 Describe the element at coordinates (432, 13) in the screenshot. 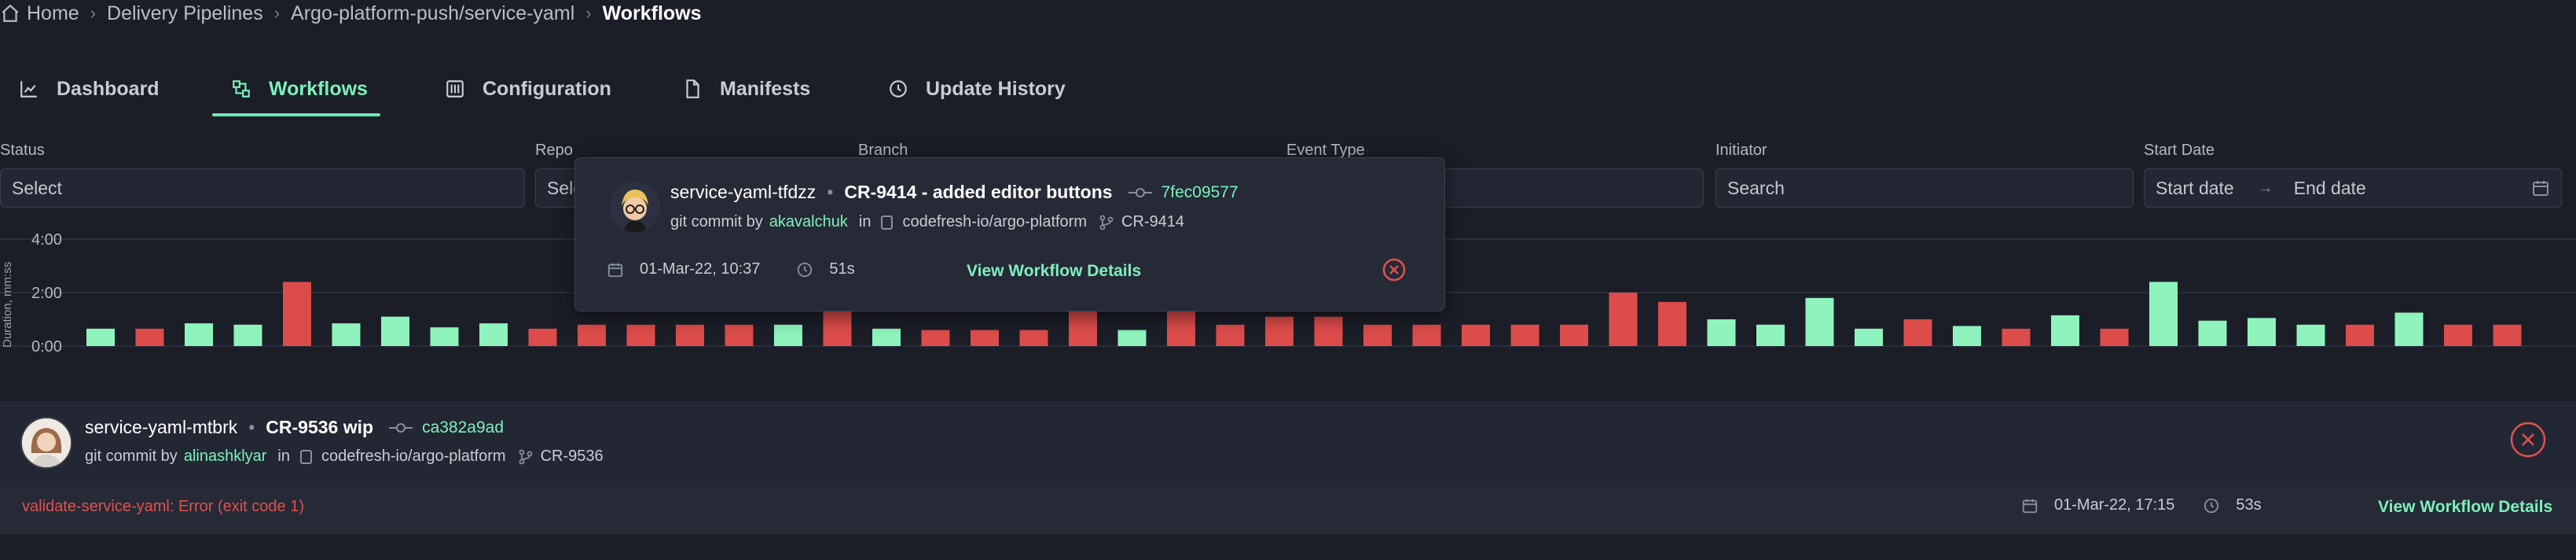

I see `breadcrumb-pipeline: Argo-platform-push/service-yaml` at that location.